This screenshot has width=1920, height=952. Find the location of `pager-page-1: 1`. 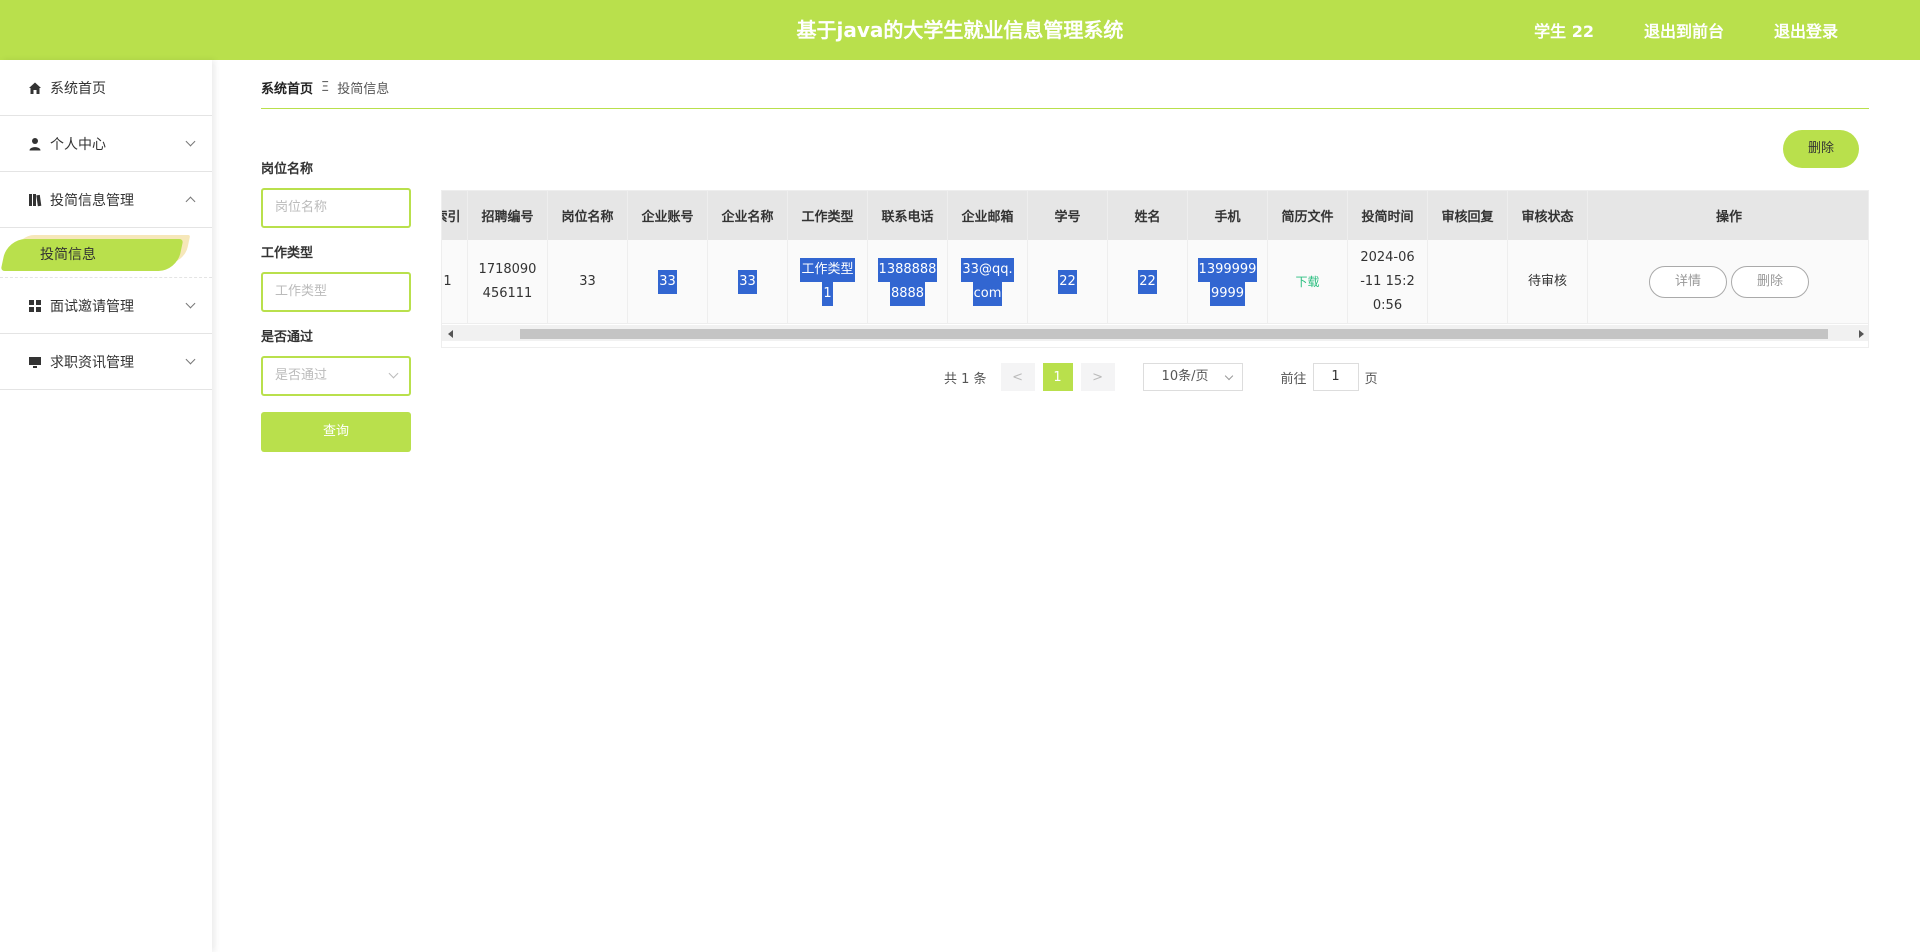

pager-page-1: 1 is located at coordinates (1057, 377).